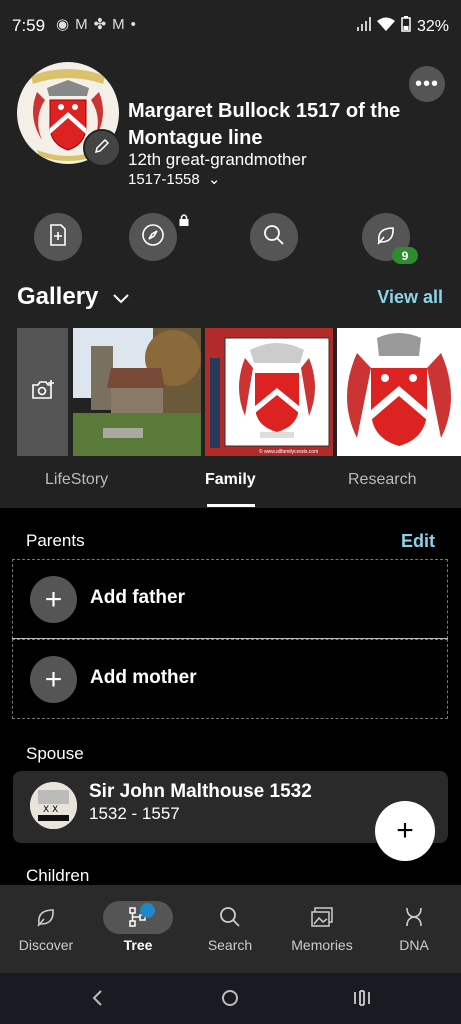  What do you see at coordinates (121, 296) in the screenshot?
I see `chevron-down-icon` at bounding box center [121, 296].